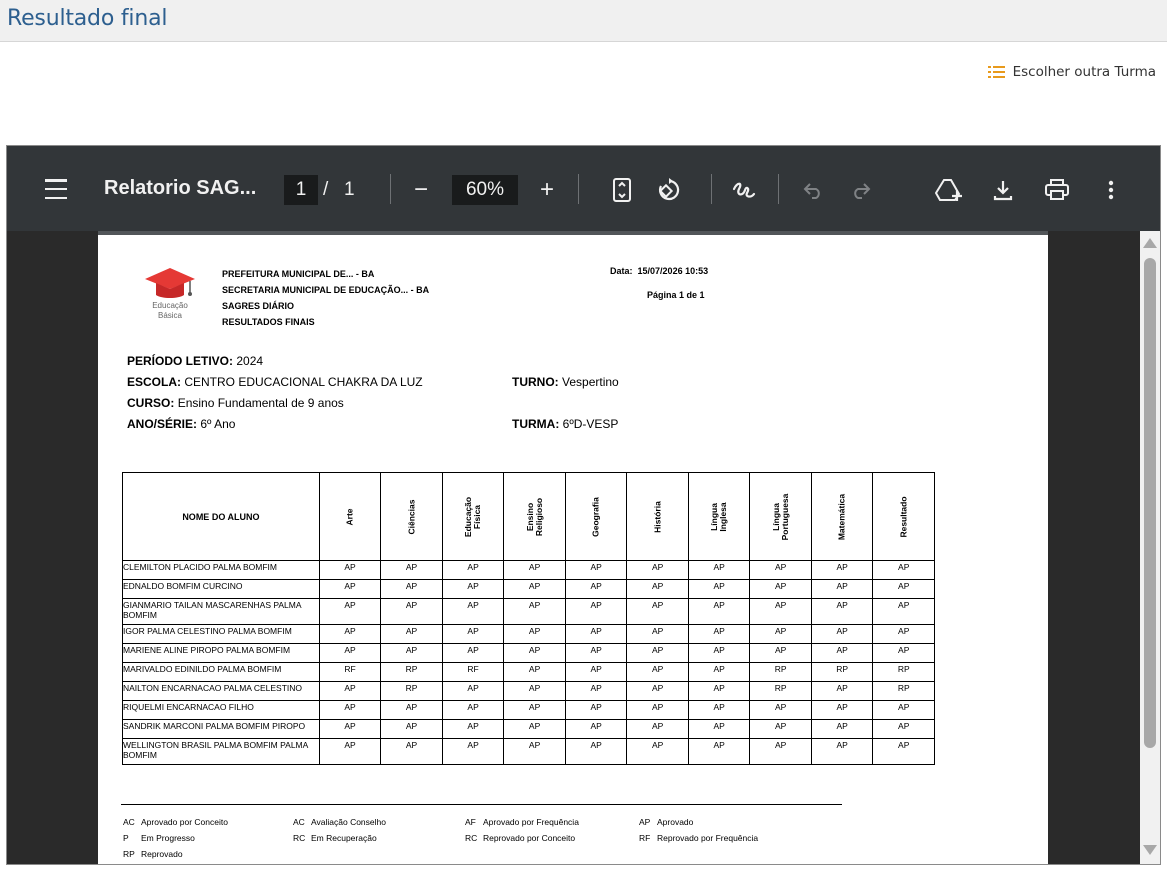 This screenshot has height=873, width=1167. Describe the element at coordinates (565, 382) in the screenshot. I see `turno-info: TURNO: Vespertino` at that location.